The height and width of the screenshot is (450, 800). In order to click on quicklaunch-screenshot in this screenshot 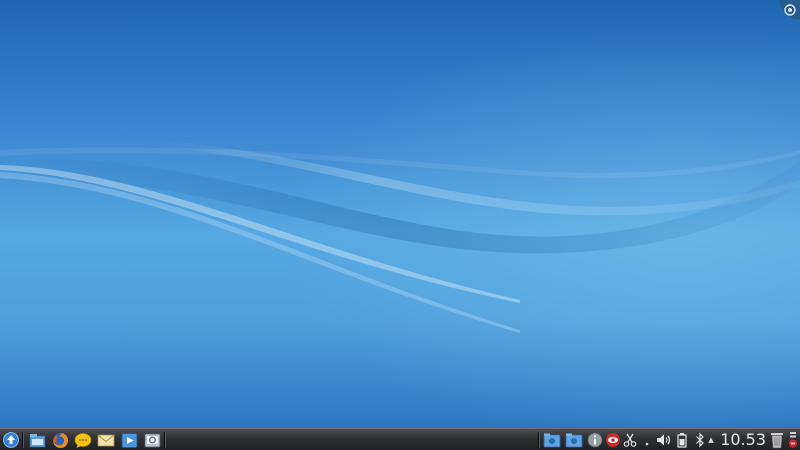, I will do `click(152, 440)`.